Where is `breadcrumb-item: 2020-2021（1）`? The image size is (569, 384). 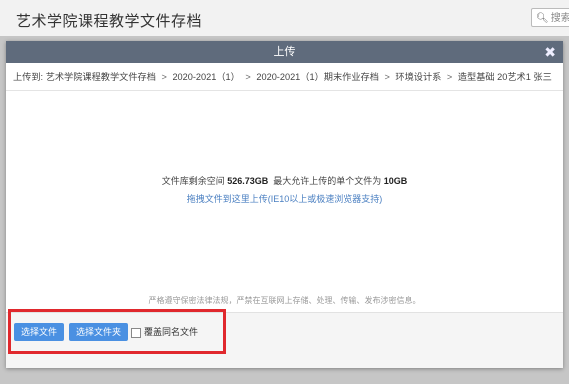
breadcrumb-item: 2020-2021（1） is located at coordinates (205, 77).